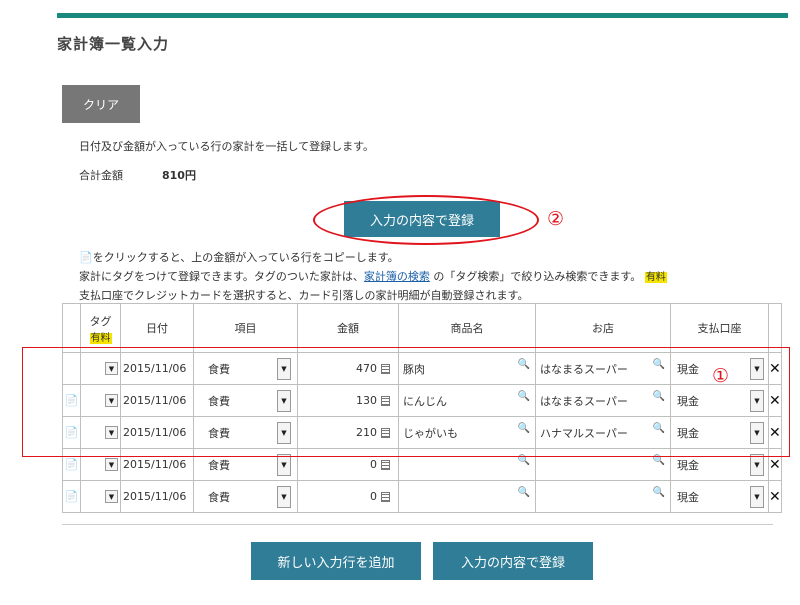 The width and height of the screenshot is (800, 605). Describe the element at coordinates (348, 328) in the screenshot. I see `header-amount: 金額` at that location.